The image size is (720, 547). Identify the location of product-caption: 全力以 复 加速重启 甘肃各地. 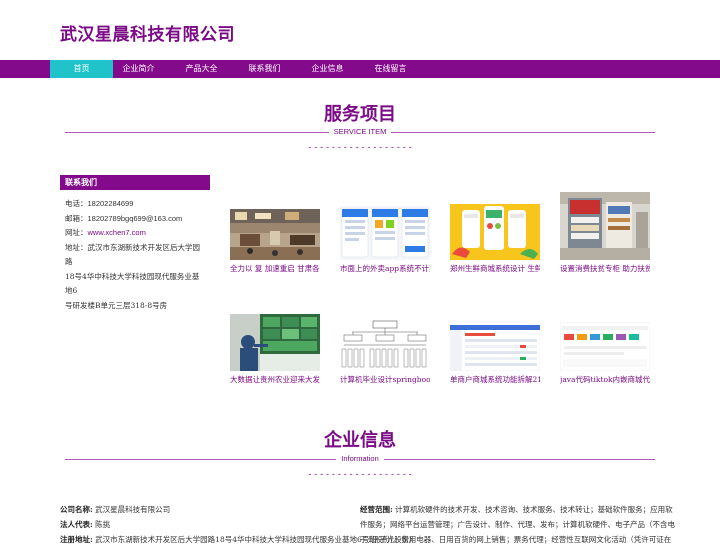
(275, 268).